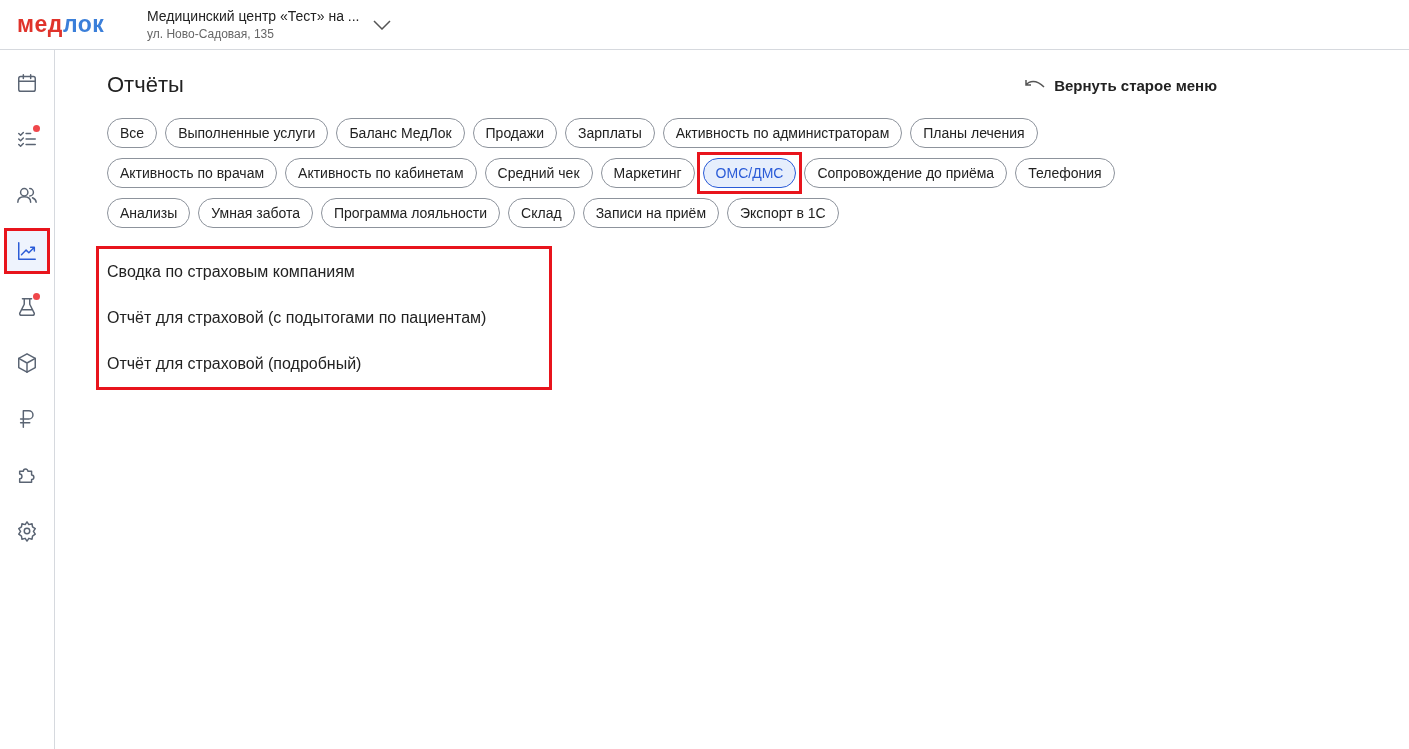  Describe the element at coordinates (906, 173) in the screenshot. I see `filter-chip: Сопровождение до приёма` at that location.